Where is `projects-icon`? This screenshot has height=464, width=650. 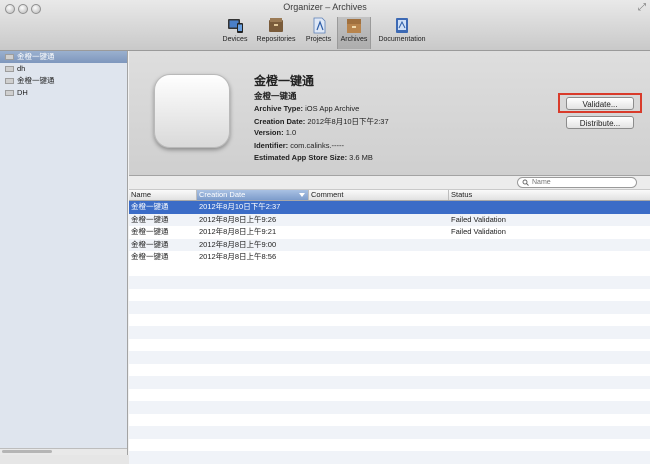
projects-icon is located at coordinates (319, 25).